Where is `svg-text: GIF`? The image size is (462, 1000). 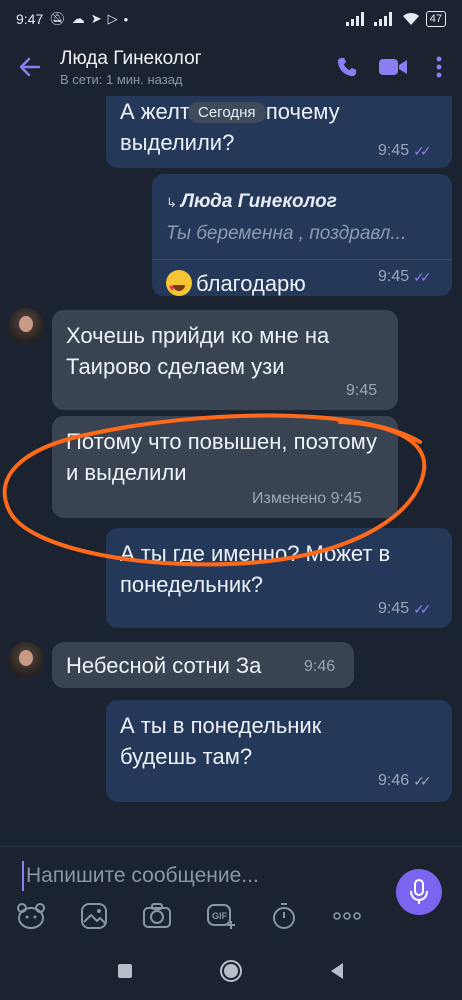 svg-text: GIF is located at coordinates (220, 916).